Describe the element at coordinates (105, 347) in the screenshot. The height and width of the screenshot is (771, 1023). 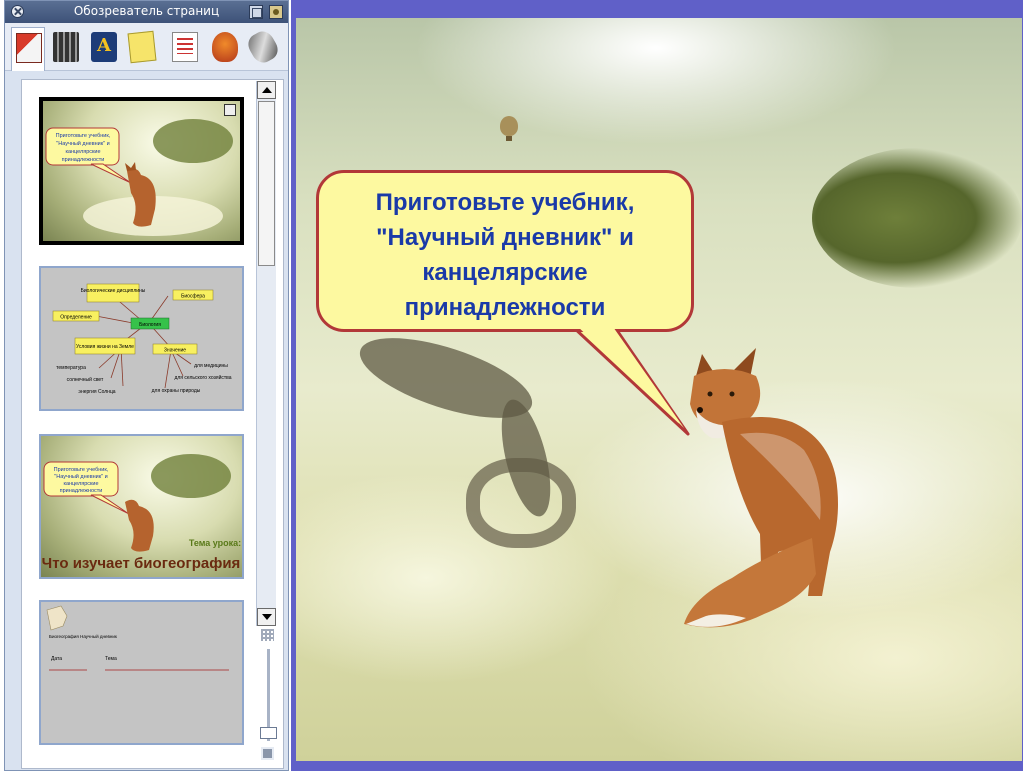
I see `map-node: Условия жизни на Земле` at that location.